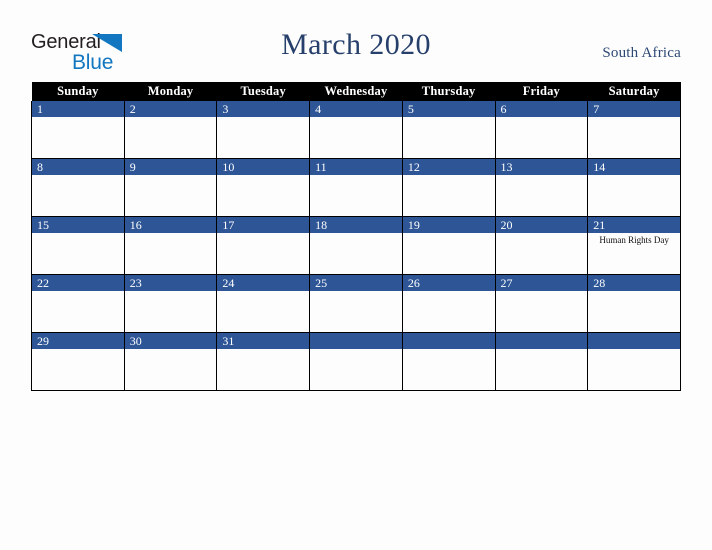  What do you see at coordinates (78, 187) in the screenshot?
I see `calendar-day-cell: 8` at bounding box center [78, 187].